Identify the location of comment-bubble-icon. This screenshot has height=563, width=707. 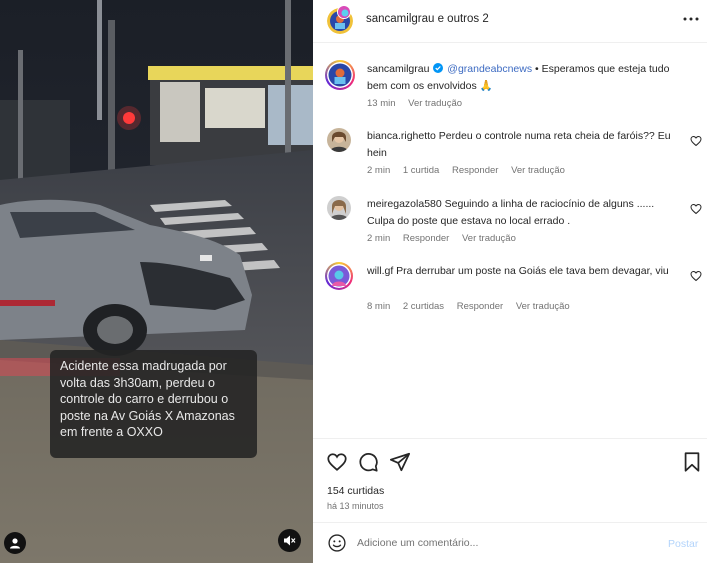
(368, 462).